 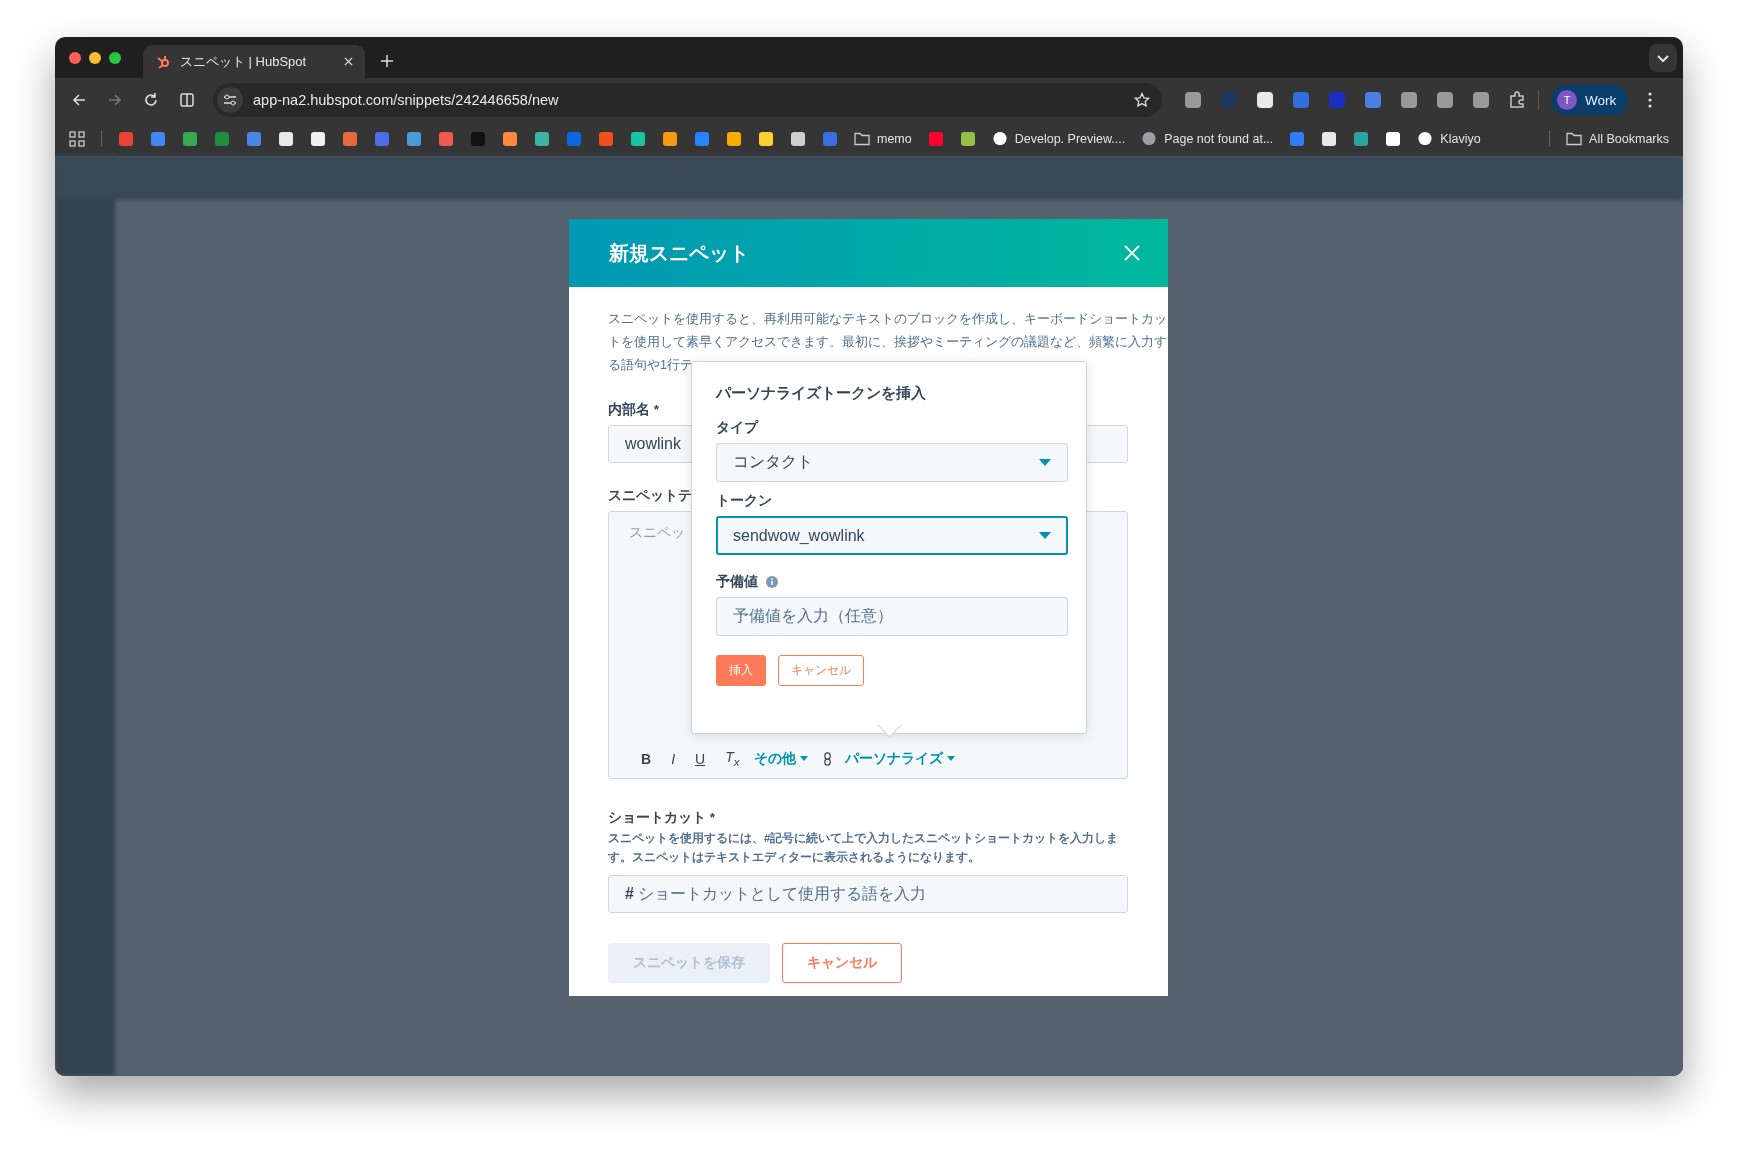 What do you see at coordinates (387, 61) in the screenshot?
I see `new-tab-icon` at bounding box center [387, 61].